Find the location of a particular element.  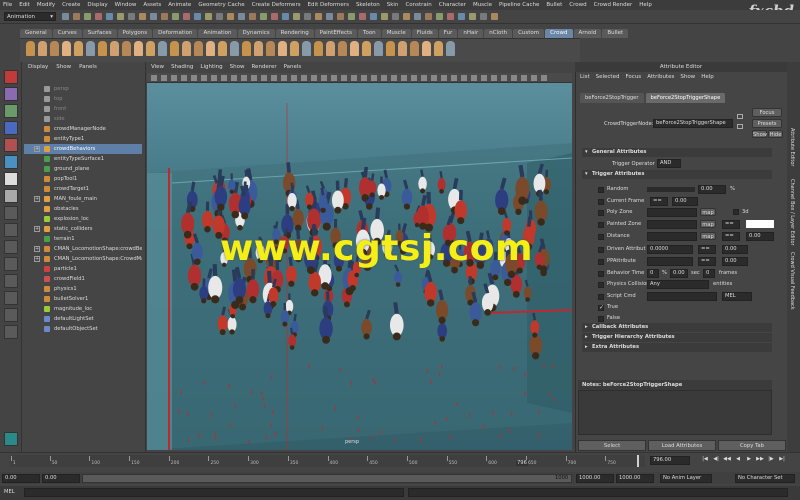

outliner-item: ground_plane is located at coordinates (83, 169).